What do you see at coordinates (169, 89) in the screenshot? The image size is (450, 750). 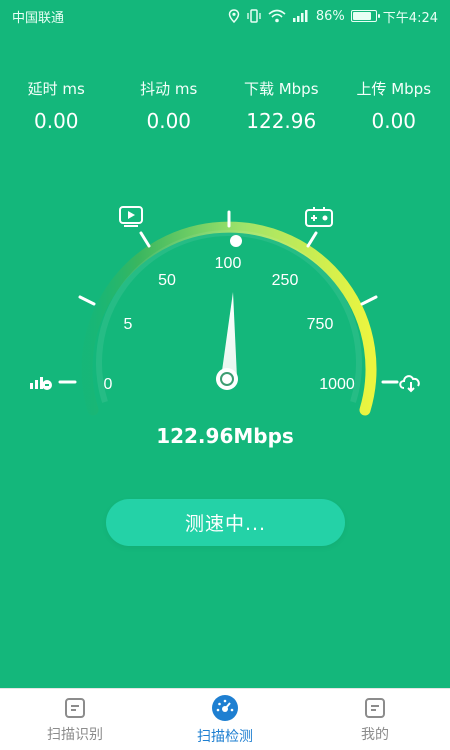 I see `metric-label: 抖动 ms` at bounding box center [169, 89].